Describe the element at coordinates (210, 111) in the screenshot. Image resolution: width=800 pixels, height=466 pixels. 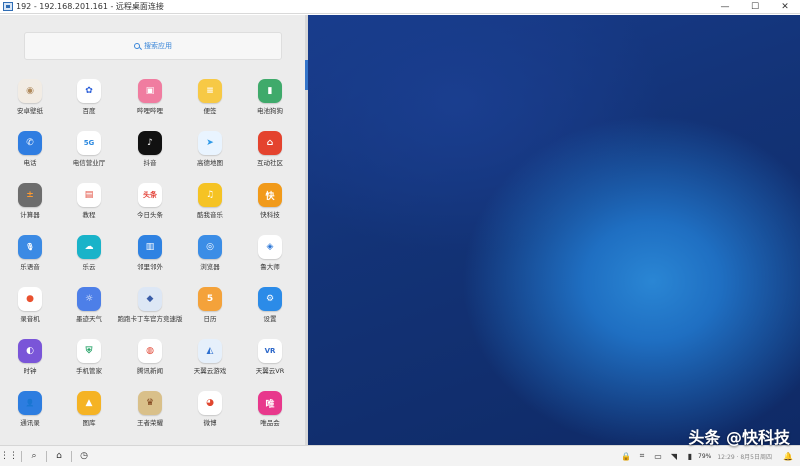
I see `app-label: 便签` at that location.